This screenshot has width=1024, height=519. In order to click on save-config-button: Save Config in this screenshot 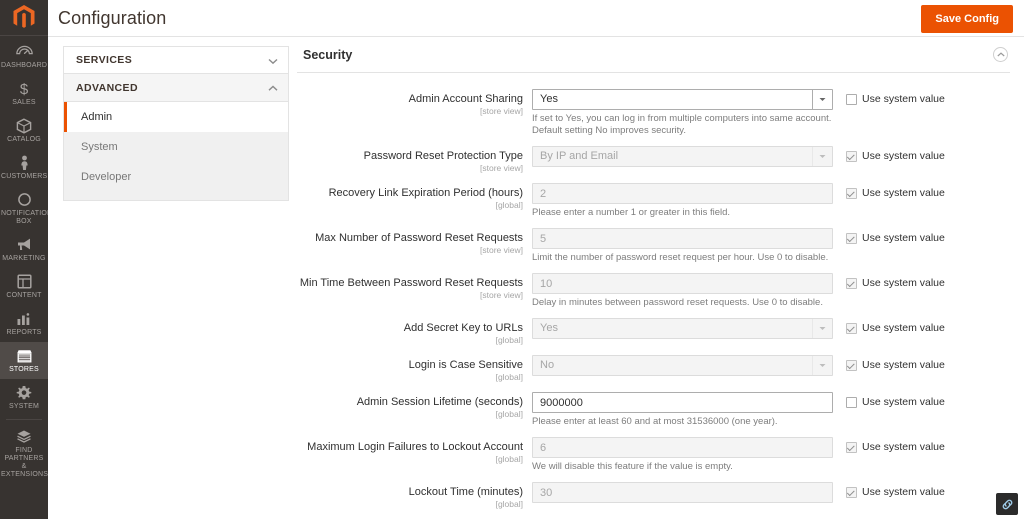, I will do `click(967, 19)`.